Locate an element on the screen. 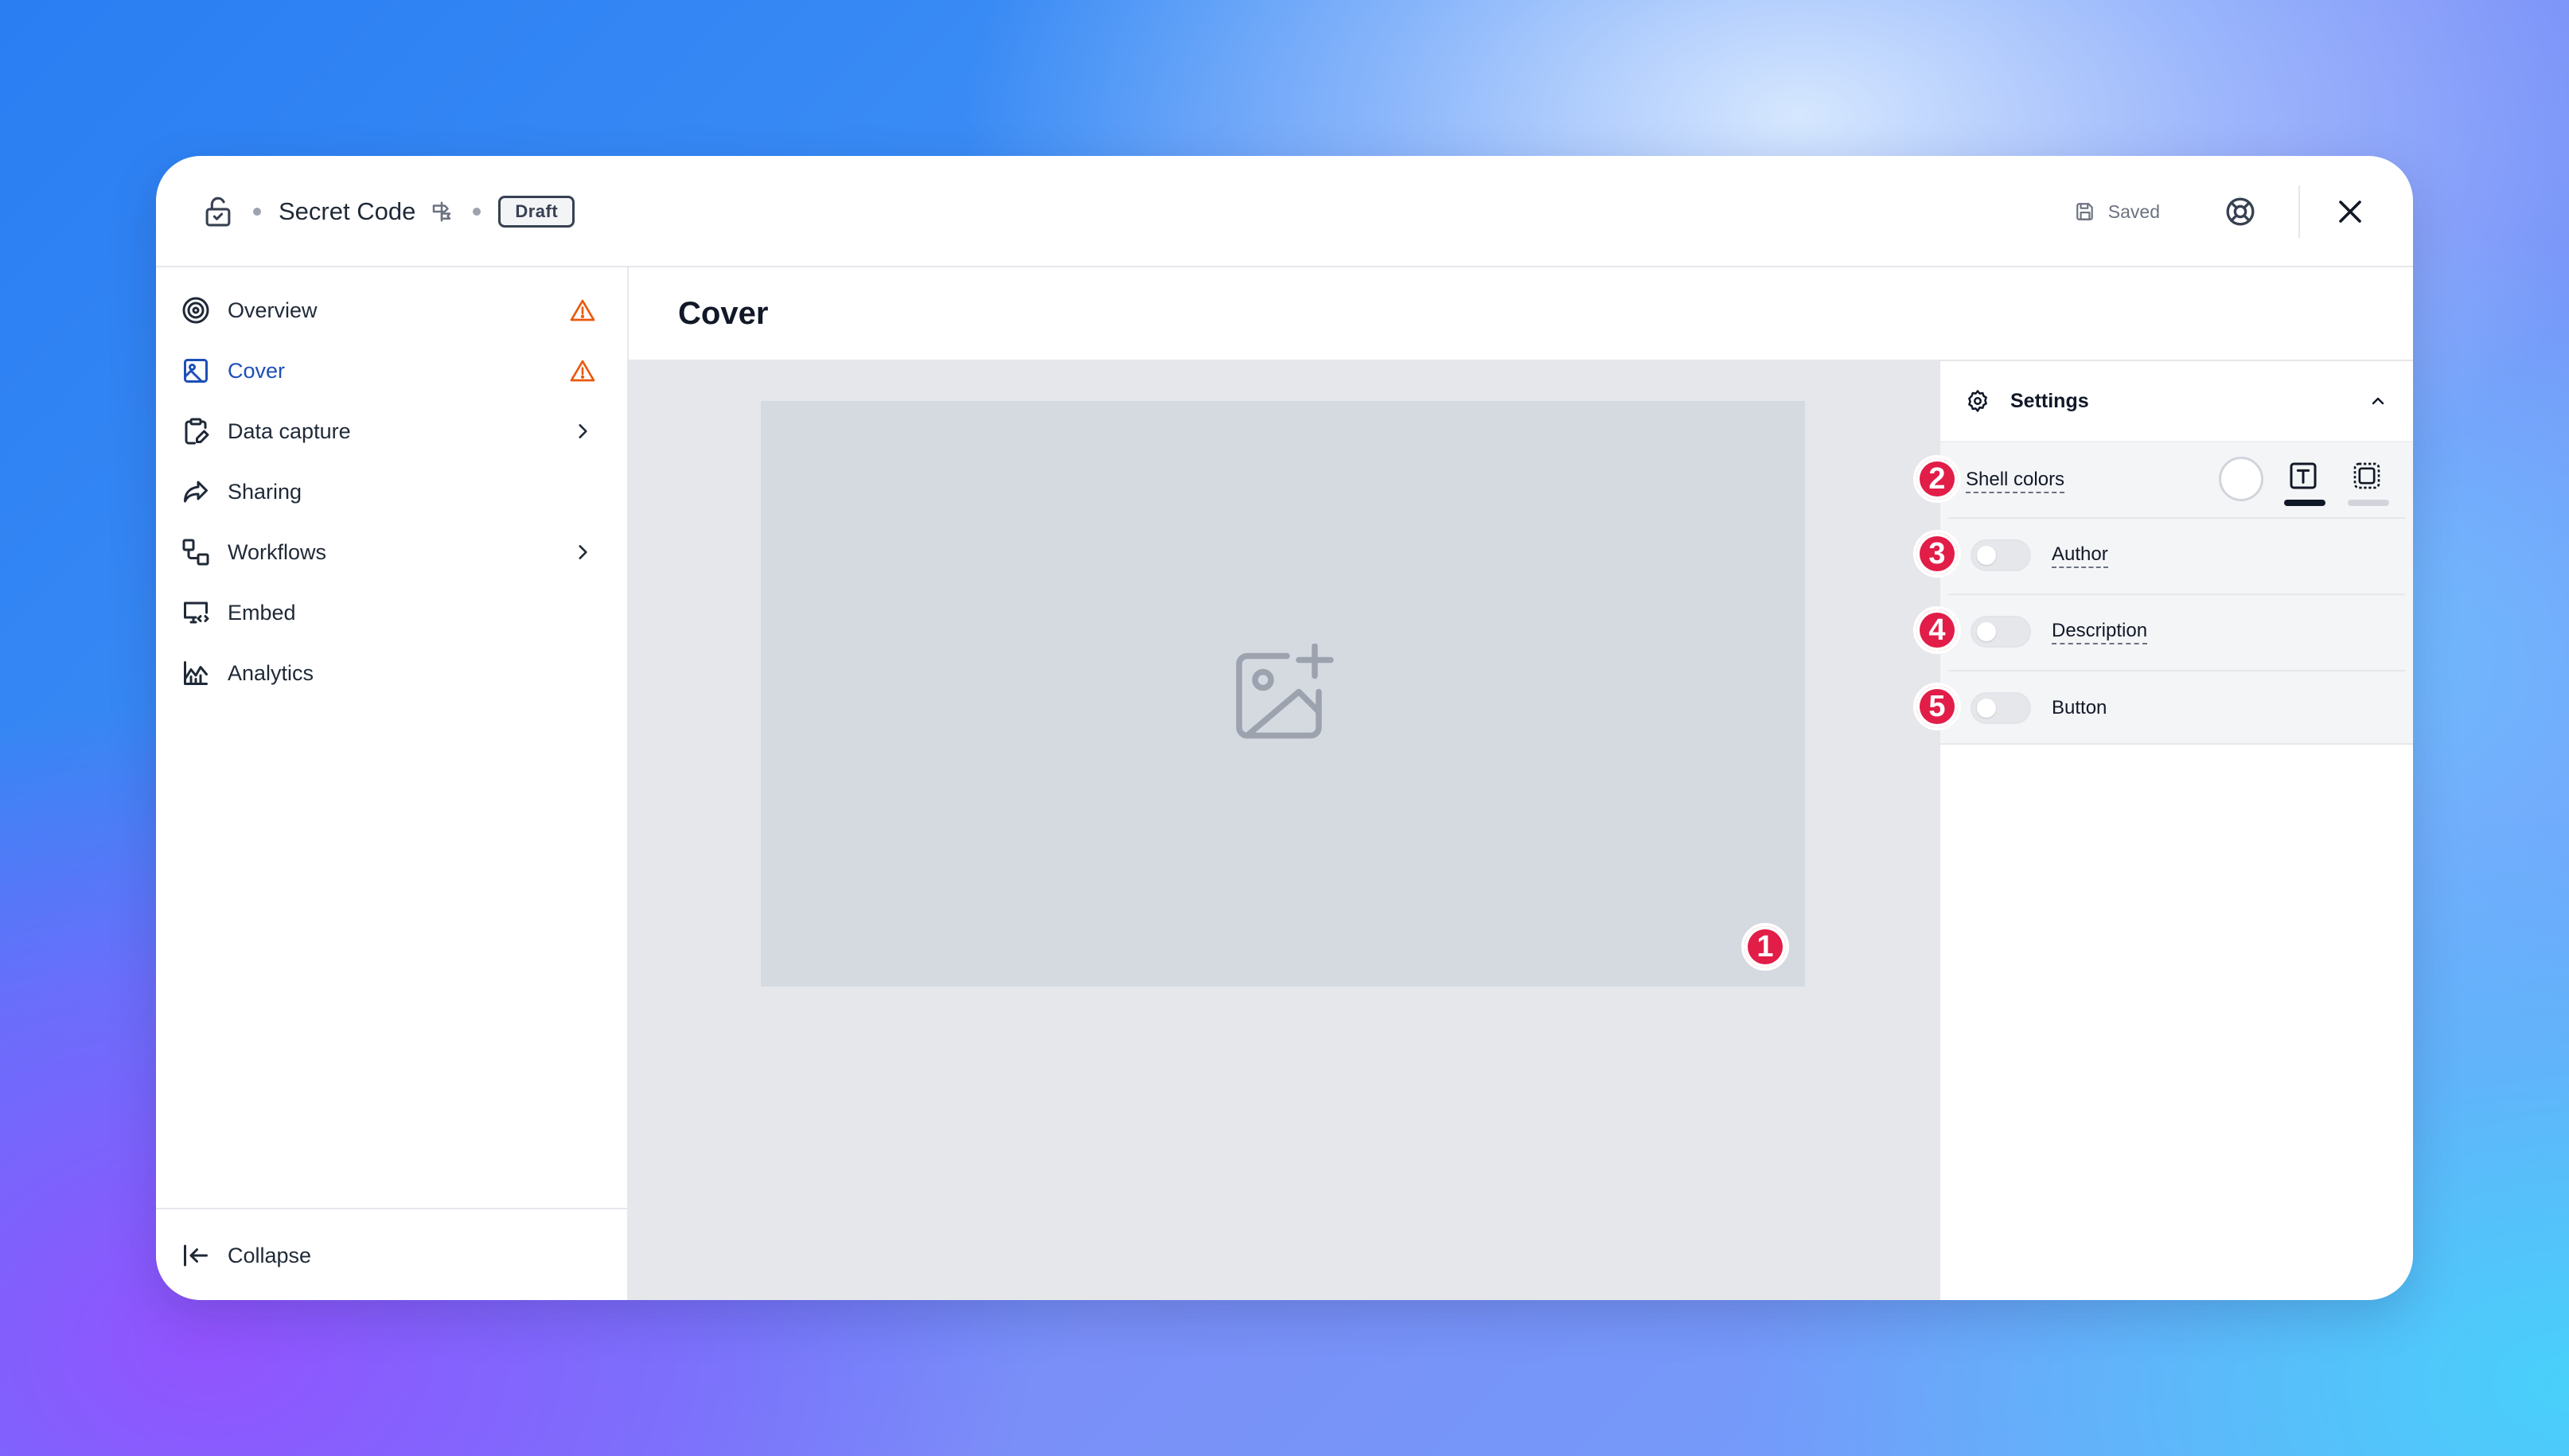 This screenshot has height=1456, width=2569. button-toggle is located at coordinates (2001, 708).